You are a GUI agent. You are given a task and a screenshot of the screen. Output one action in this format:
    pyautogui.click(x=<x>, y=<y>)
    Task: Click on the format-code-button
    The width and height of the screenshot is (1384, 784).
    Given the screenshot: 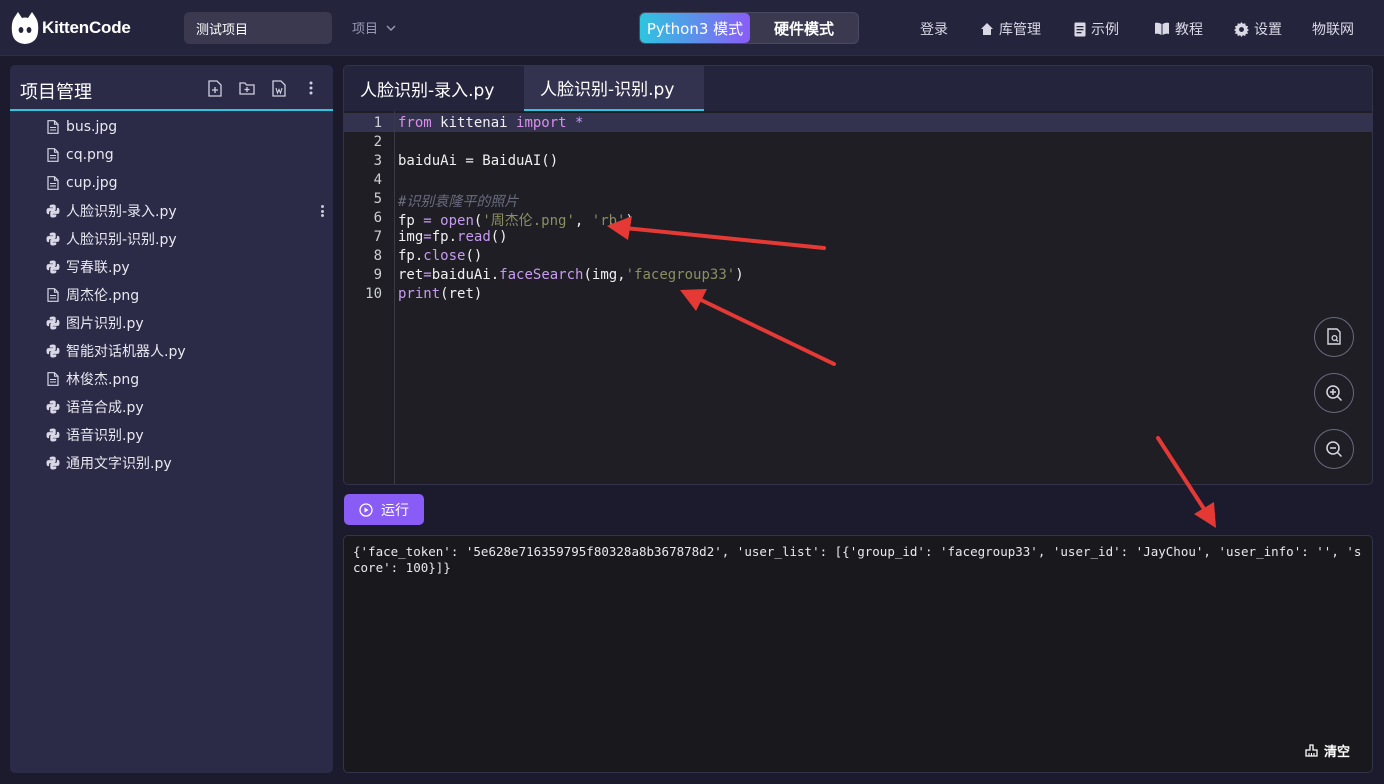 What is the action you would take?
    pyautogui.click(x=1334, y=337)
    